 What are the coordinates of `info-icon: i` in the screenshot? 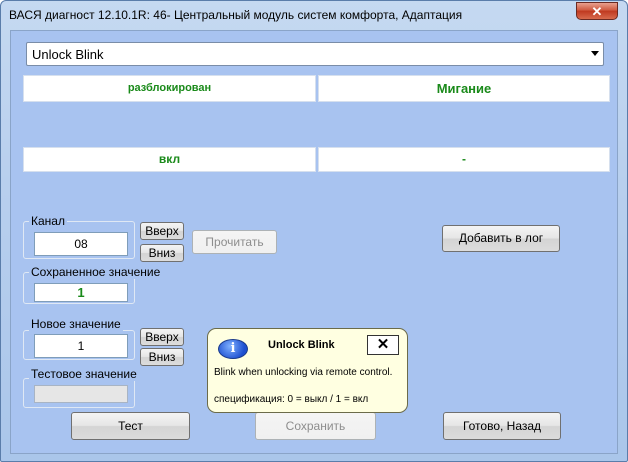 It's located at (233, 349).